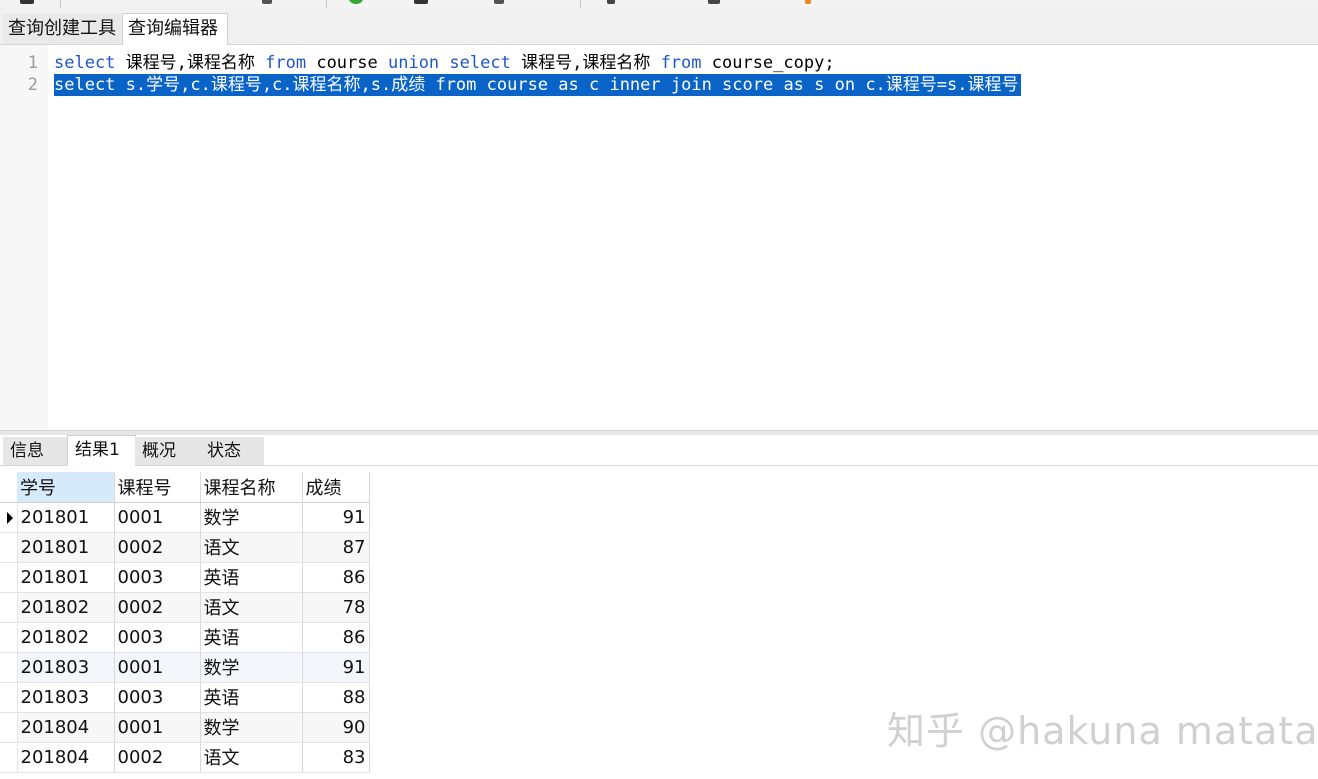 The height and width of the screenshot is (779, 1318). What do you see at coordinates (336, 547) in the screenshot?
I see `cell-score: 87` at bounding box center [336, 547].